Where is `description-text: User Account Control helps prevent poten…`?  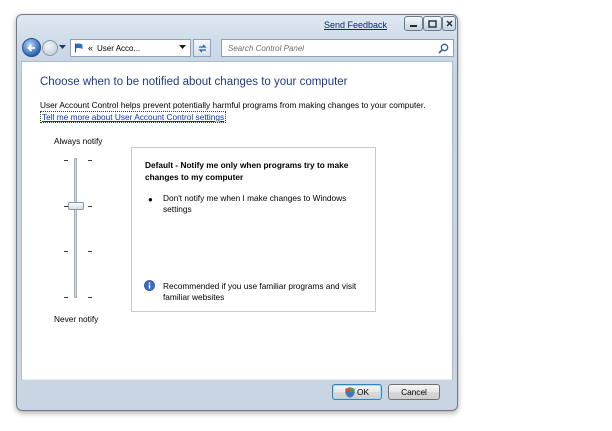 description-text: User Account Control helps prevent poten… is located at coordinates (233, 105).